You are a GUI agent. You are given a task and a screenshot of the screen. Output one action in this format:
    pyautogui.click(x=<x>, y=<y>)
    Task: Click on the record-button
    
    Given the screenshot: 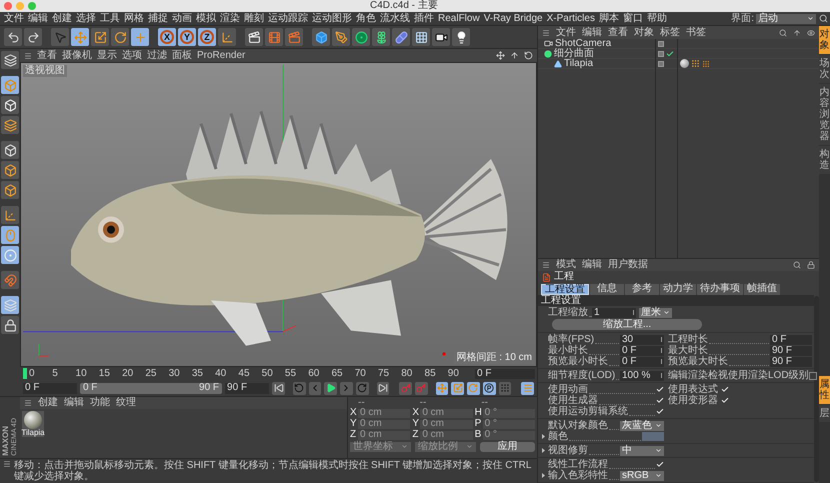 What is the action you would take?
    pyautogui.click(x=405, y=388)
    